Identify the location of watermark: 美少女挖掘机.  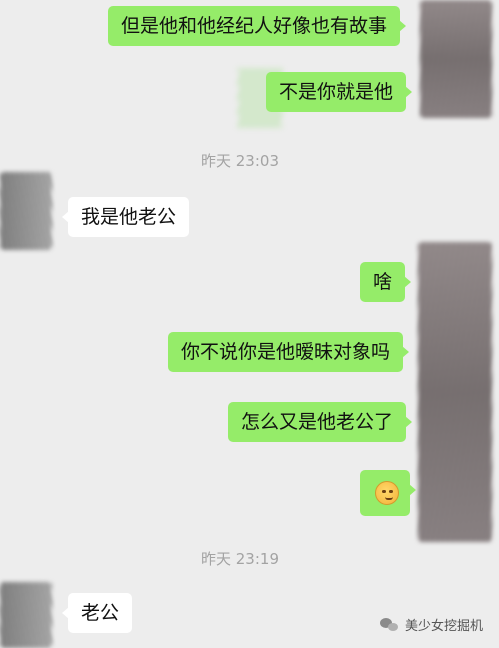
(431, 624).